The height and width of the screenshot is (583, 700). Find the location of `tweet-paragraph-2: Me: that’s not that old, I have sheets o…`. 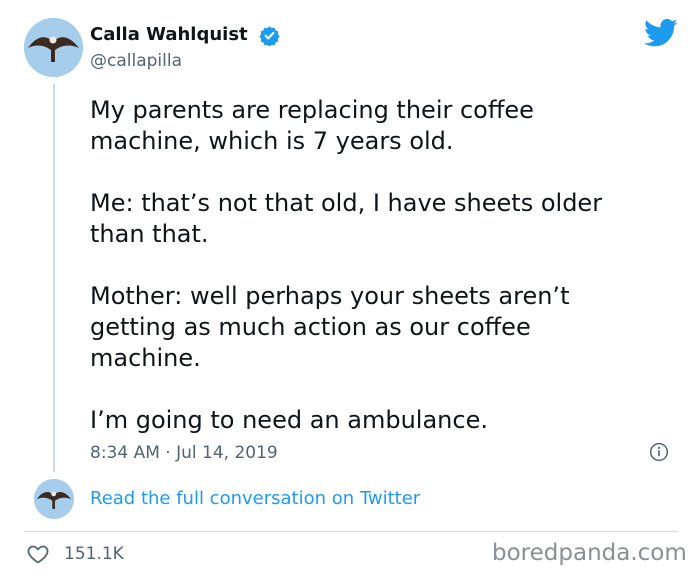

tweet-paragraph-2: Me: that’s not that old, I have sheets o… is located at coordinates (346, 218).